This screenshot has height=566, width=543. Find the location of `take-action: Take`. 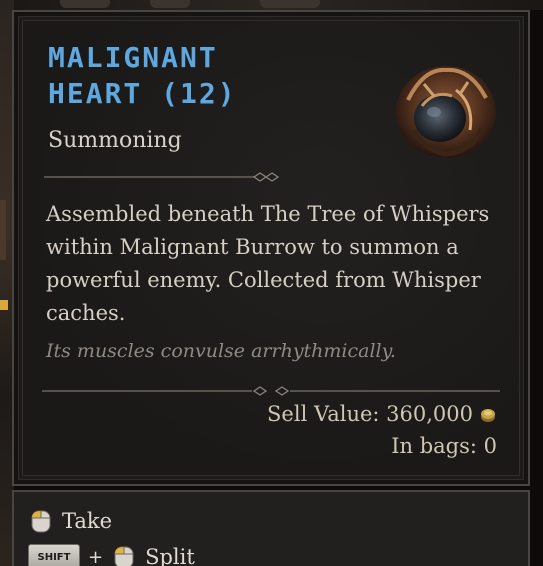

take-action: Take is located at coordinates (70, 521).